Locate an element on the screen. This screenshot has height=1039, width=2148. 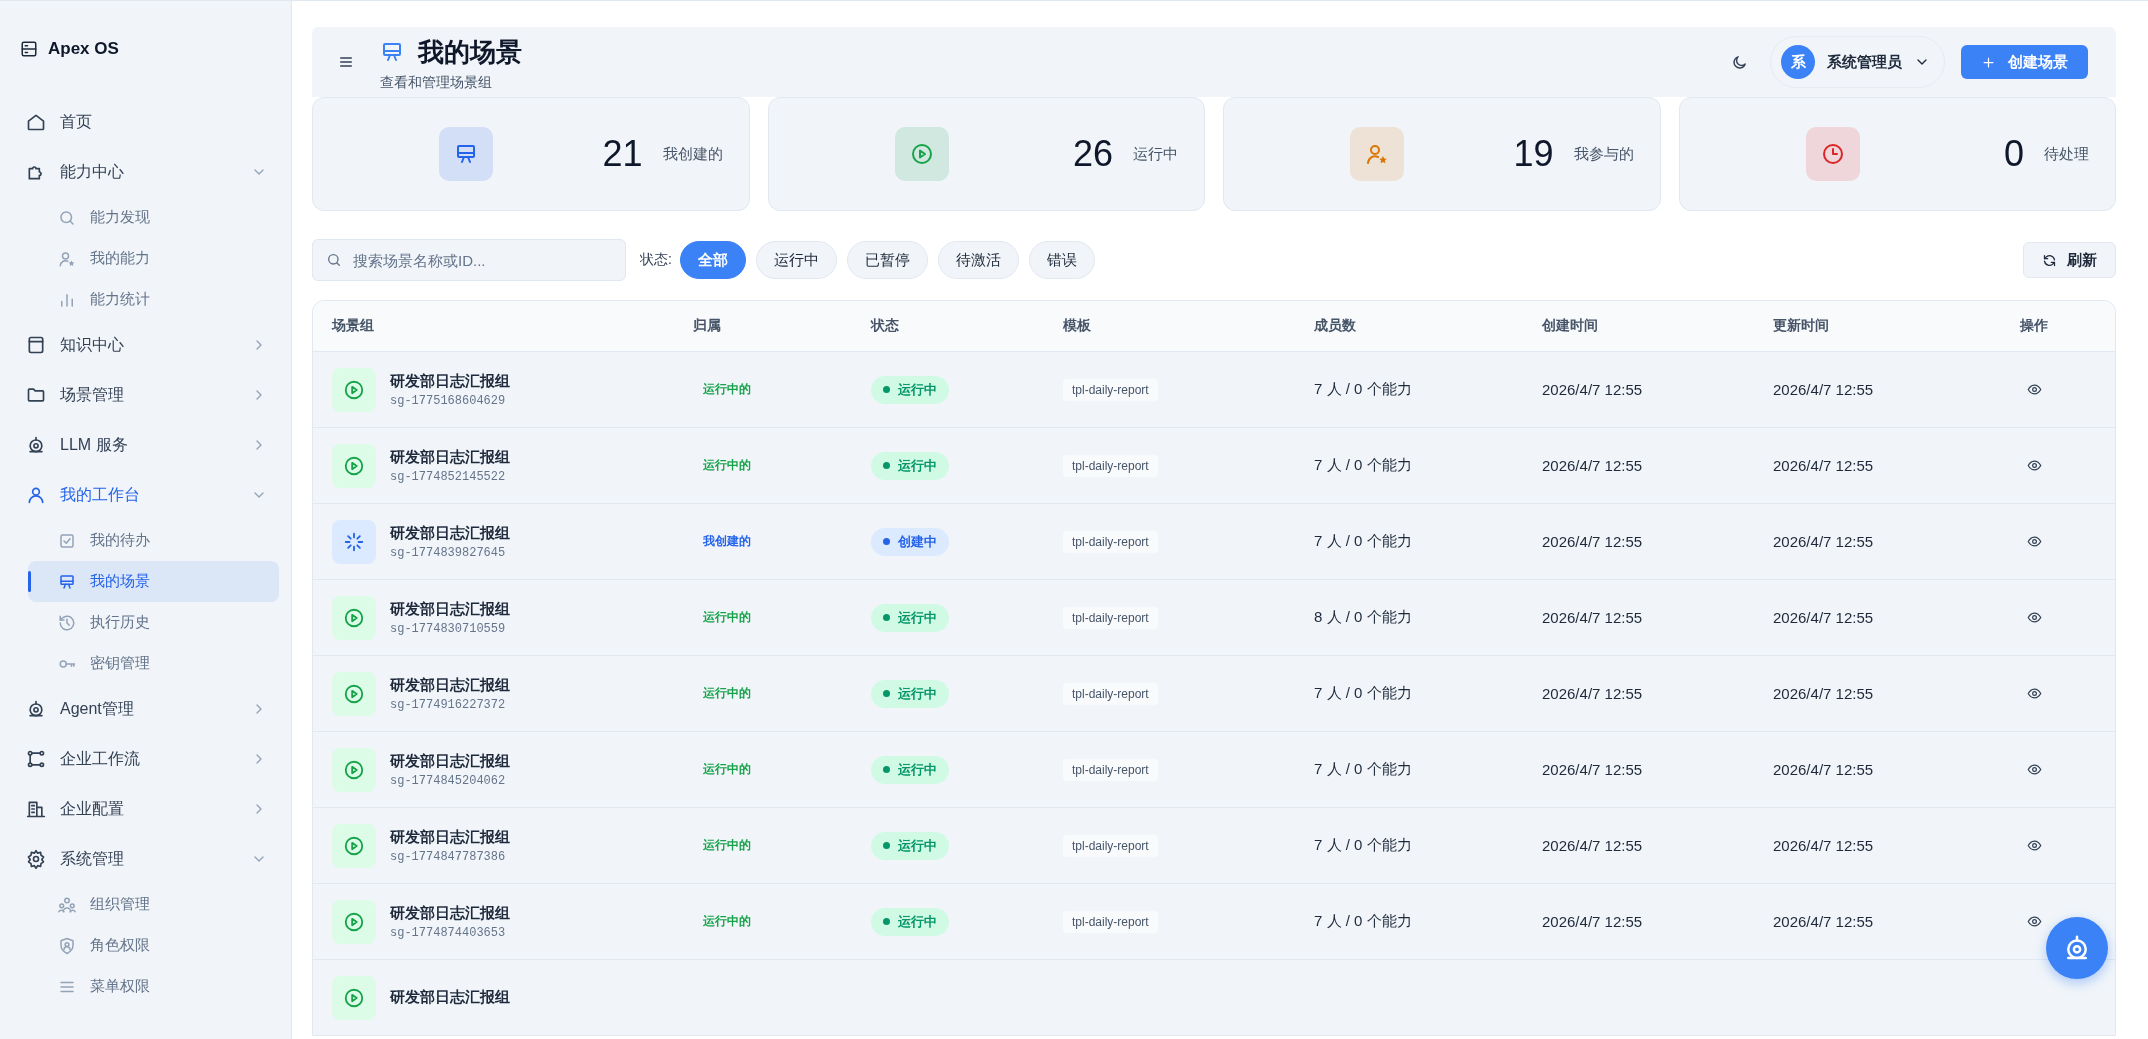
sidebar-subitem: 执行历史 is located at coordinates (153, 622).